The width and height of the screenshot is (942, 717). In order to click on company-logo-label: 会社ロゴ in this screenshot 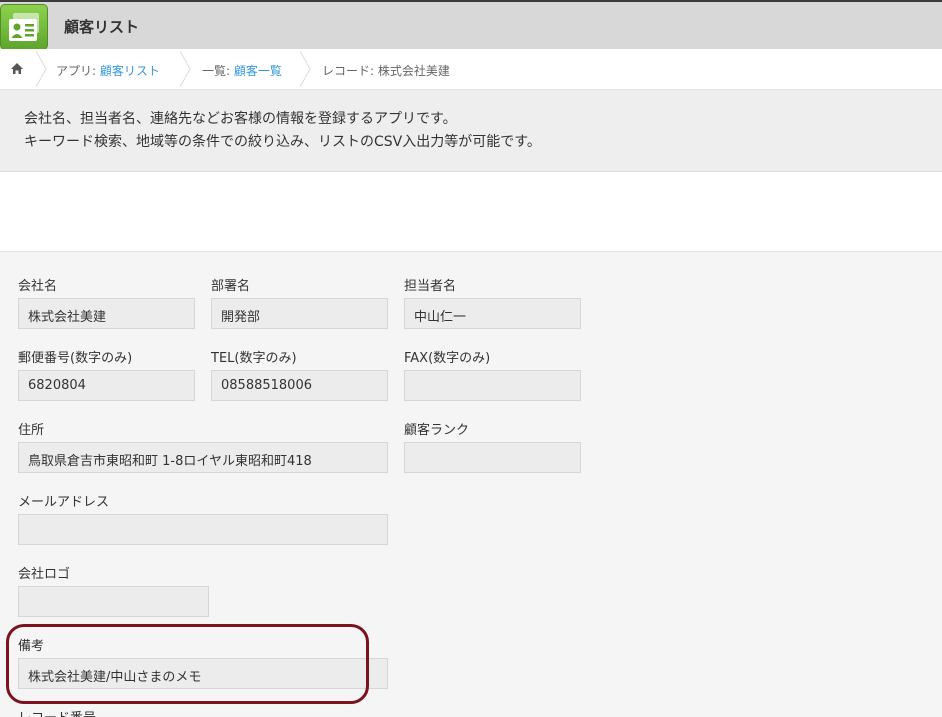, I will do `click(44, 574)`.